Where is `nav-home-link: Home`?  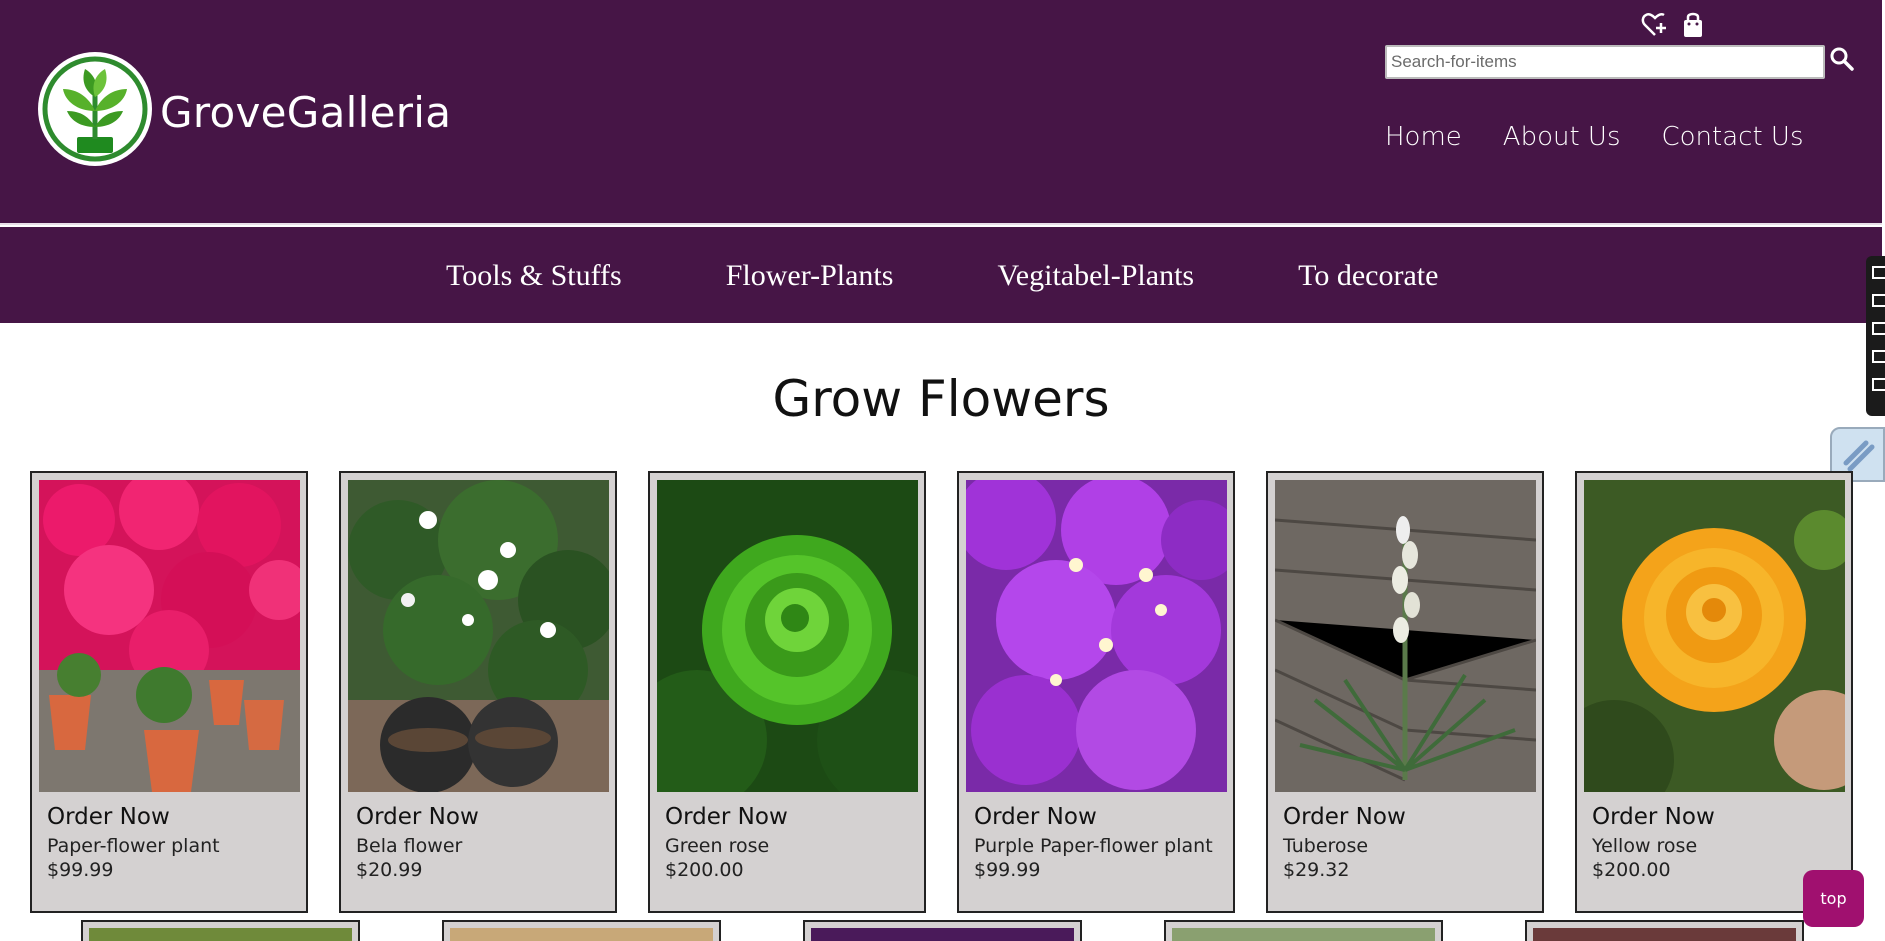
nav-home-link: Home is located at coordinates (1423, 137).